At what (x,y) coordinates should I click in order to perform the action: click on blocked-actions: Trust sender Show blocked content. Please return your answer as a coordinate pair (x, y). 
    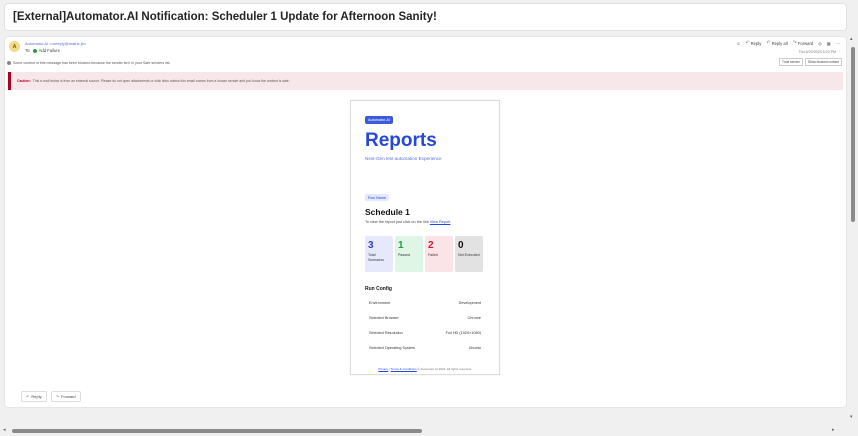
    Looking at the image, I should click on (810, 62).